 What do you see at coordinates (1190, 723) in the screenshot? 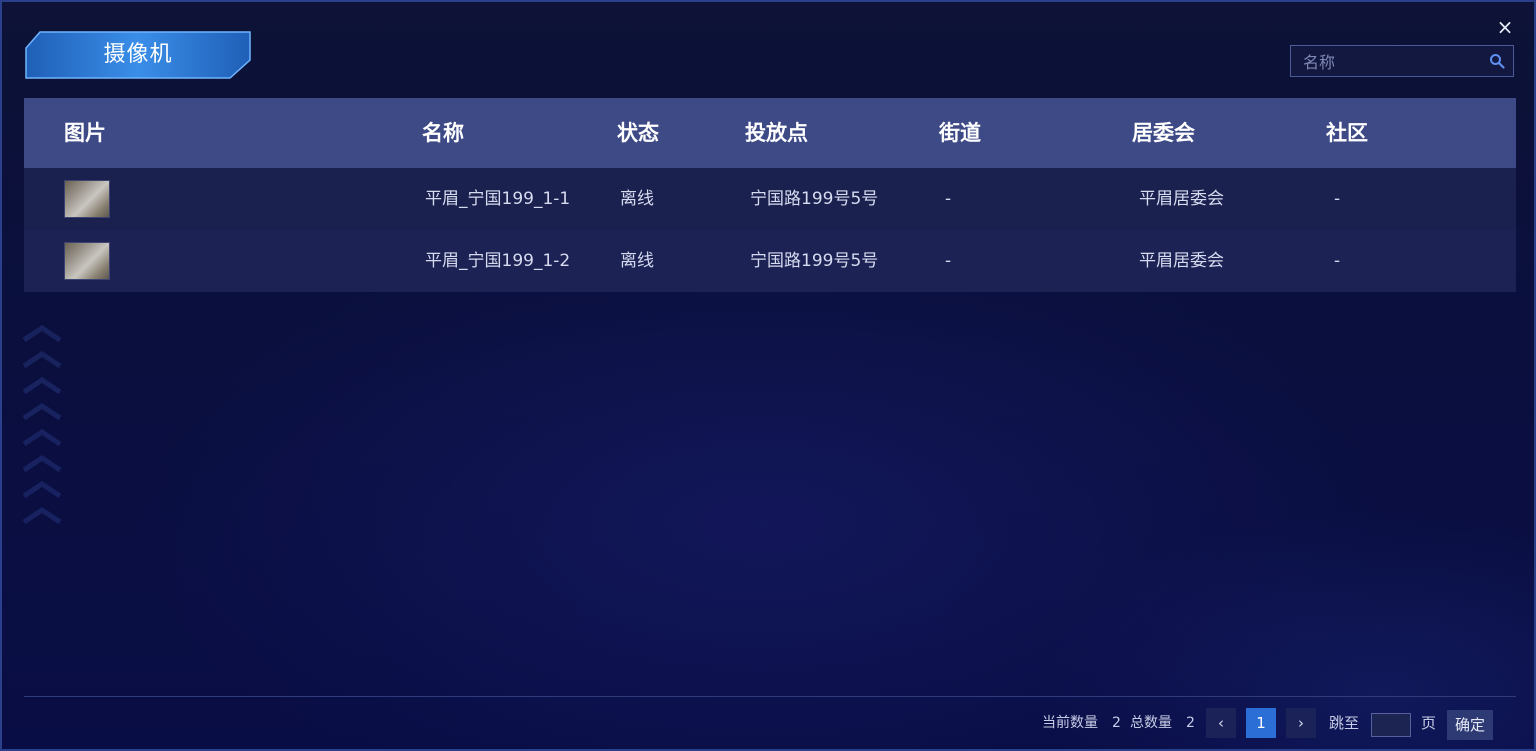
I see `total-count-value: 2` at bounding box center [1190, 723].